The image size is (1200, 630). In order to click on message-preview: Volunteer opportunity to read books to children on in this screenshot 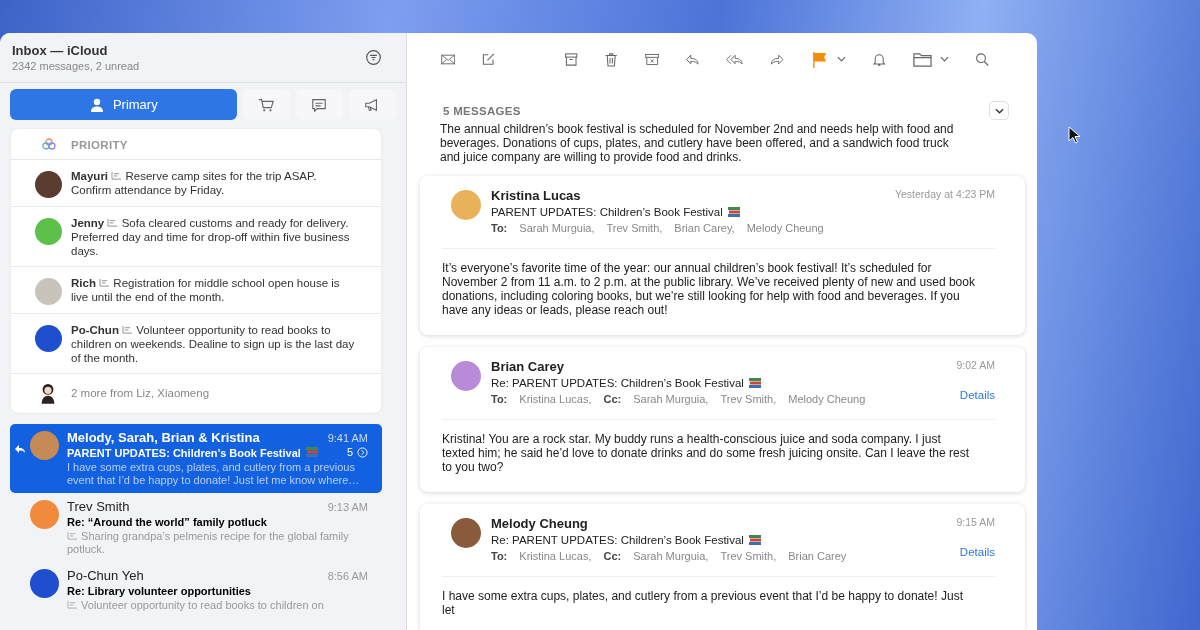, I will do `click(217, 605)`.